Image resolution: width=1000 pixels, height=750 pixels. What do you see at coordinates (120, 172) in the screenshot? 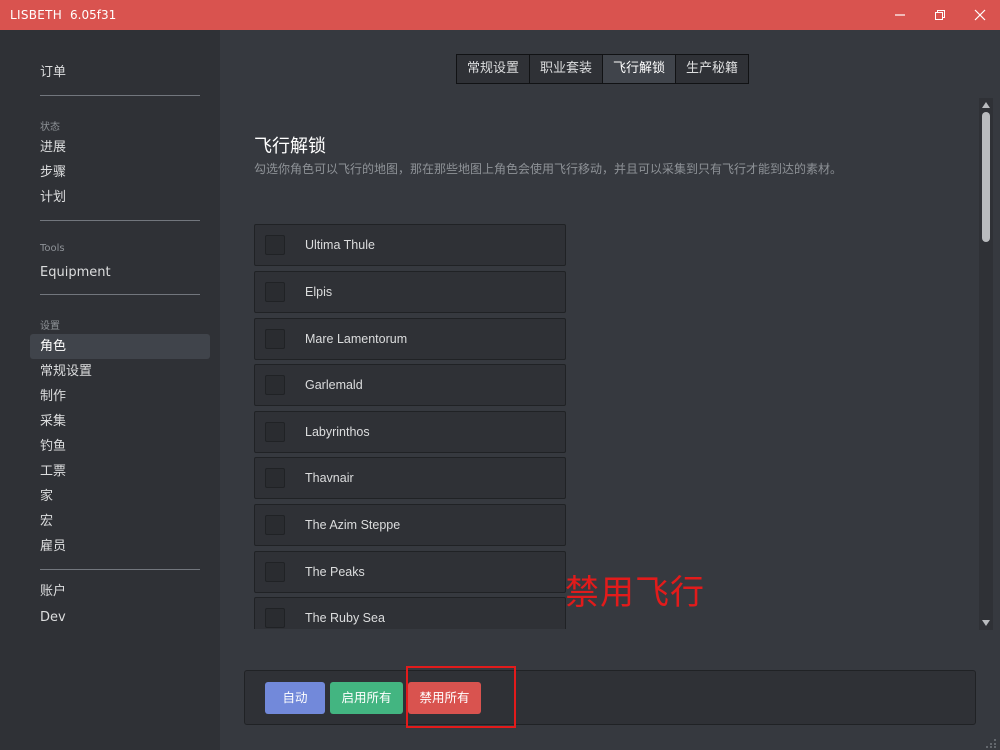
I see `sidebar-item-steps: 步骤` at bounding box center [120, 172].